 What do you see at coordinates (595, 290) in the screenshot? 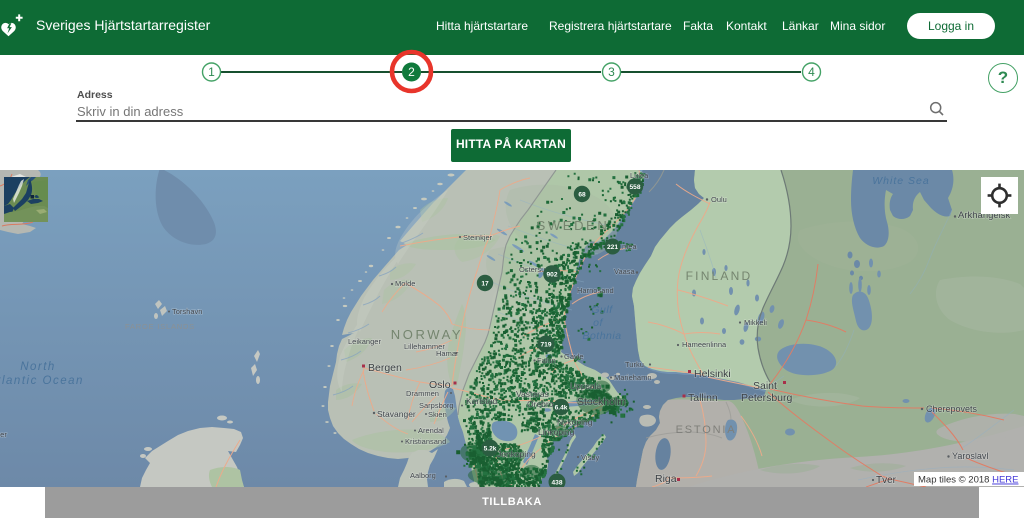
I see `svg-text: Harnosand` at bounding box center [595, 290].